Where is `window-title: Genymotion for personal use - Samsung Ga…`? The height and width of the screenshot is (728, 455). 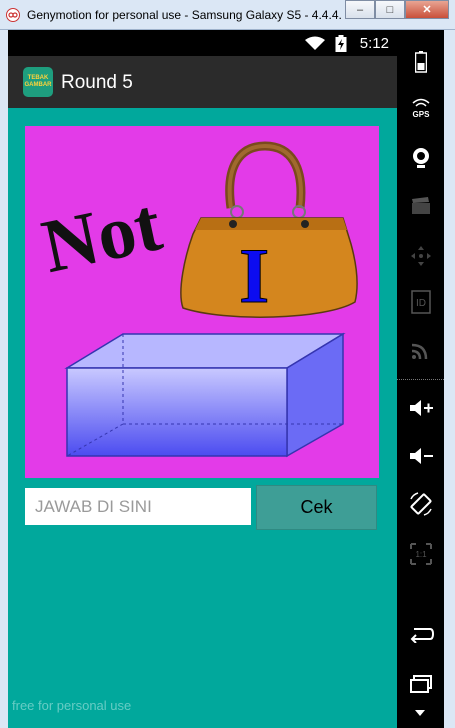
window-title: Genymotion for personal use - Samsung Ga… is located at coordinates (184, 15).